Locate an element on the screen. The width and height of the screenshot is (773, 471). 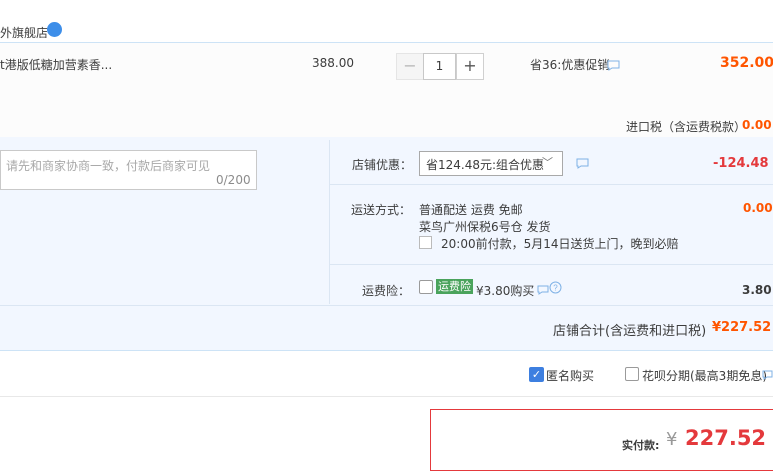
shipping-insurance-checkbox is located at coordinates (426, 287).